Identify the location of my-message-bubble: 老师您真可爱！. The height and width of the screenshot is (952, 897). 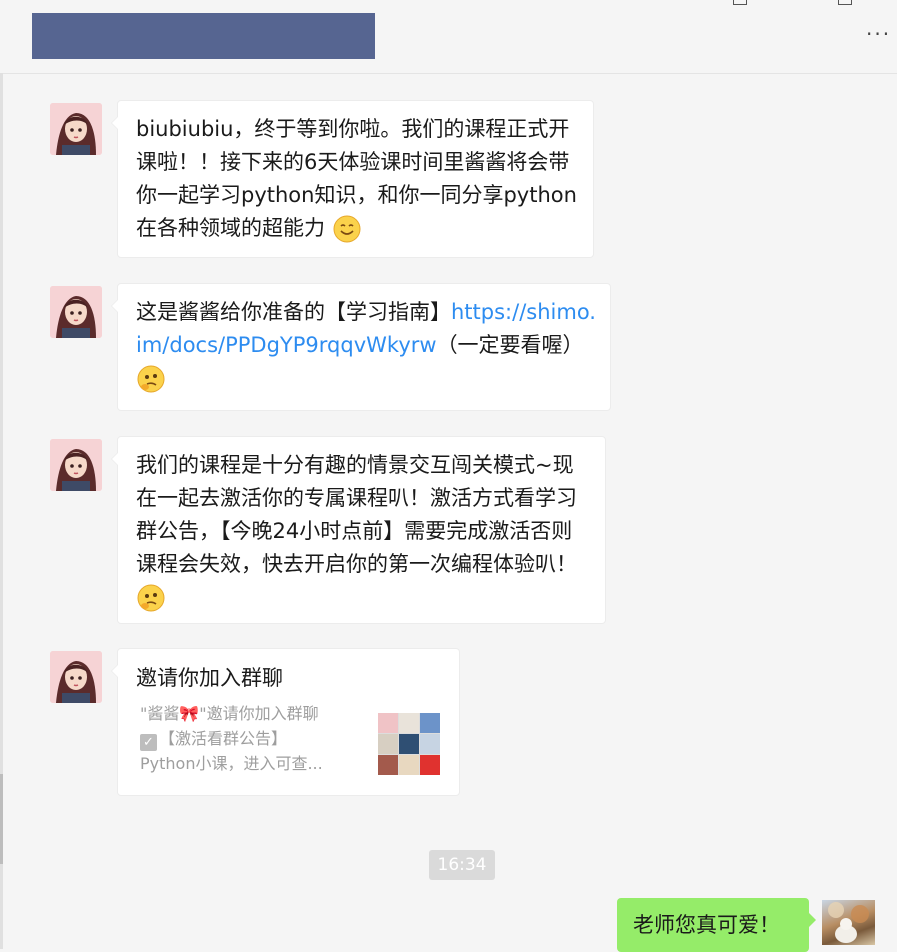
(716, 925).